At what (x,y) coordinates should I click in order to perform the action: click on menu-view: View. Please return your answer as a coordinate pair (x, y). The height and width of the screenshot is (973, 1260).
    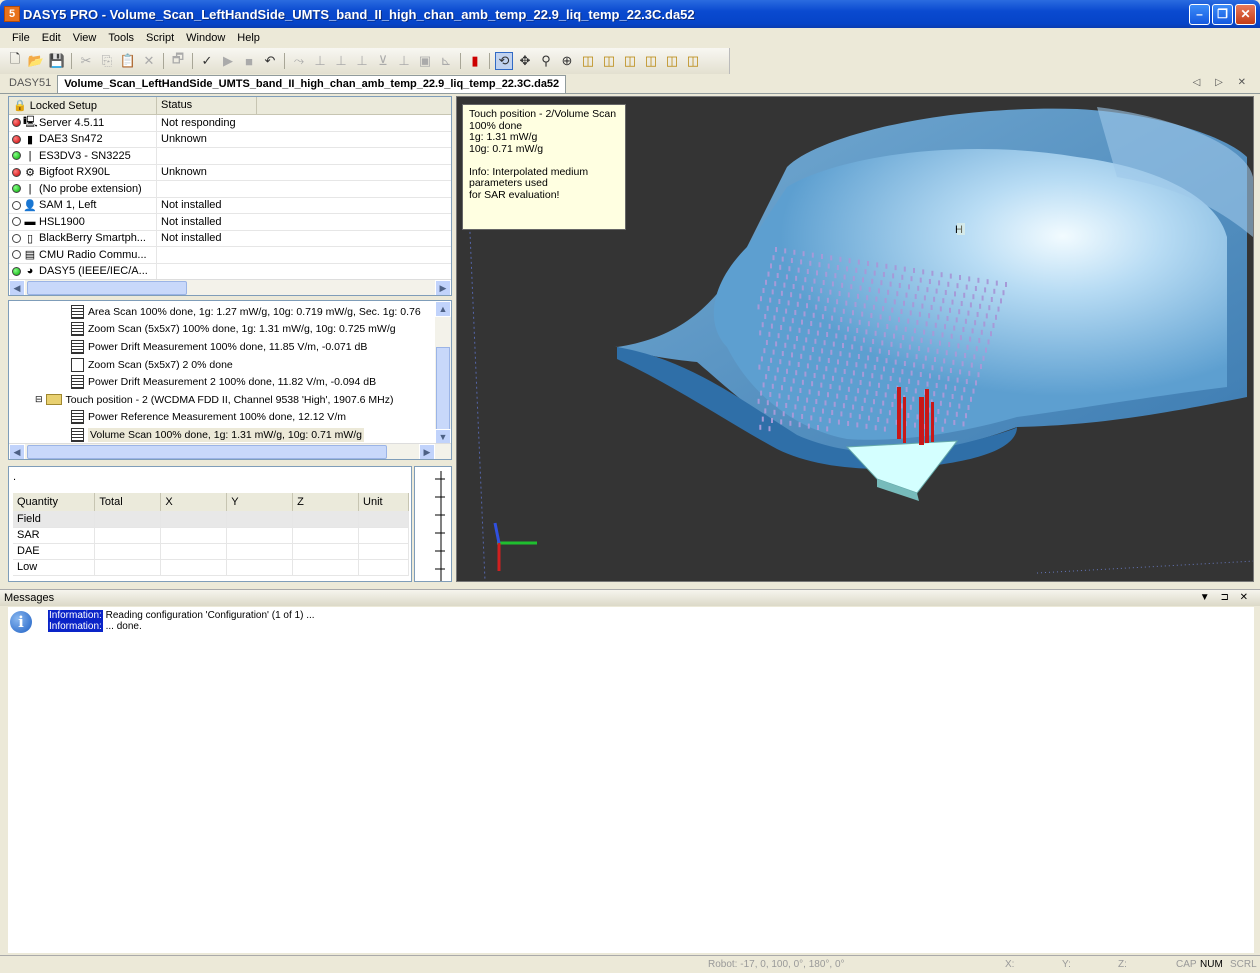
    Looking at the image, I should click on (85, 38).